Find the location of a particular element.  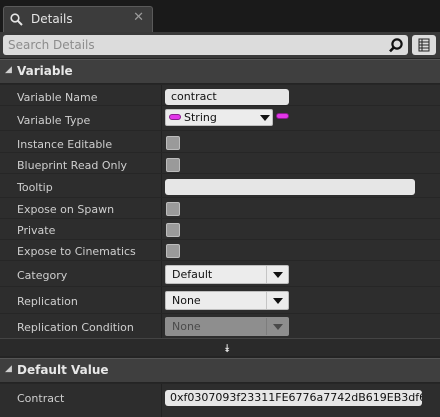

replication-dropdown: None is located at coordinates (227, 300).